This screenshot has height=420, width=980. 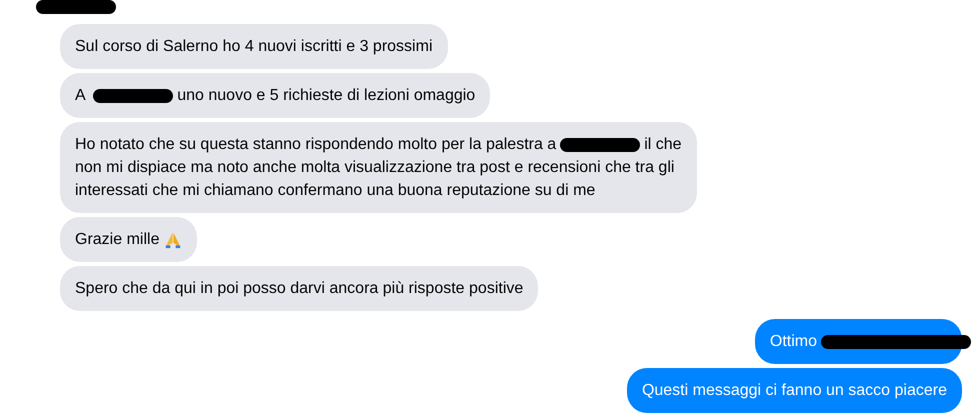 I want to click on message-text: interessati che mi chiamano confermano una buona reputazione su di me, so click(x=335, y=191).